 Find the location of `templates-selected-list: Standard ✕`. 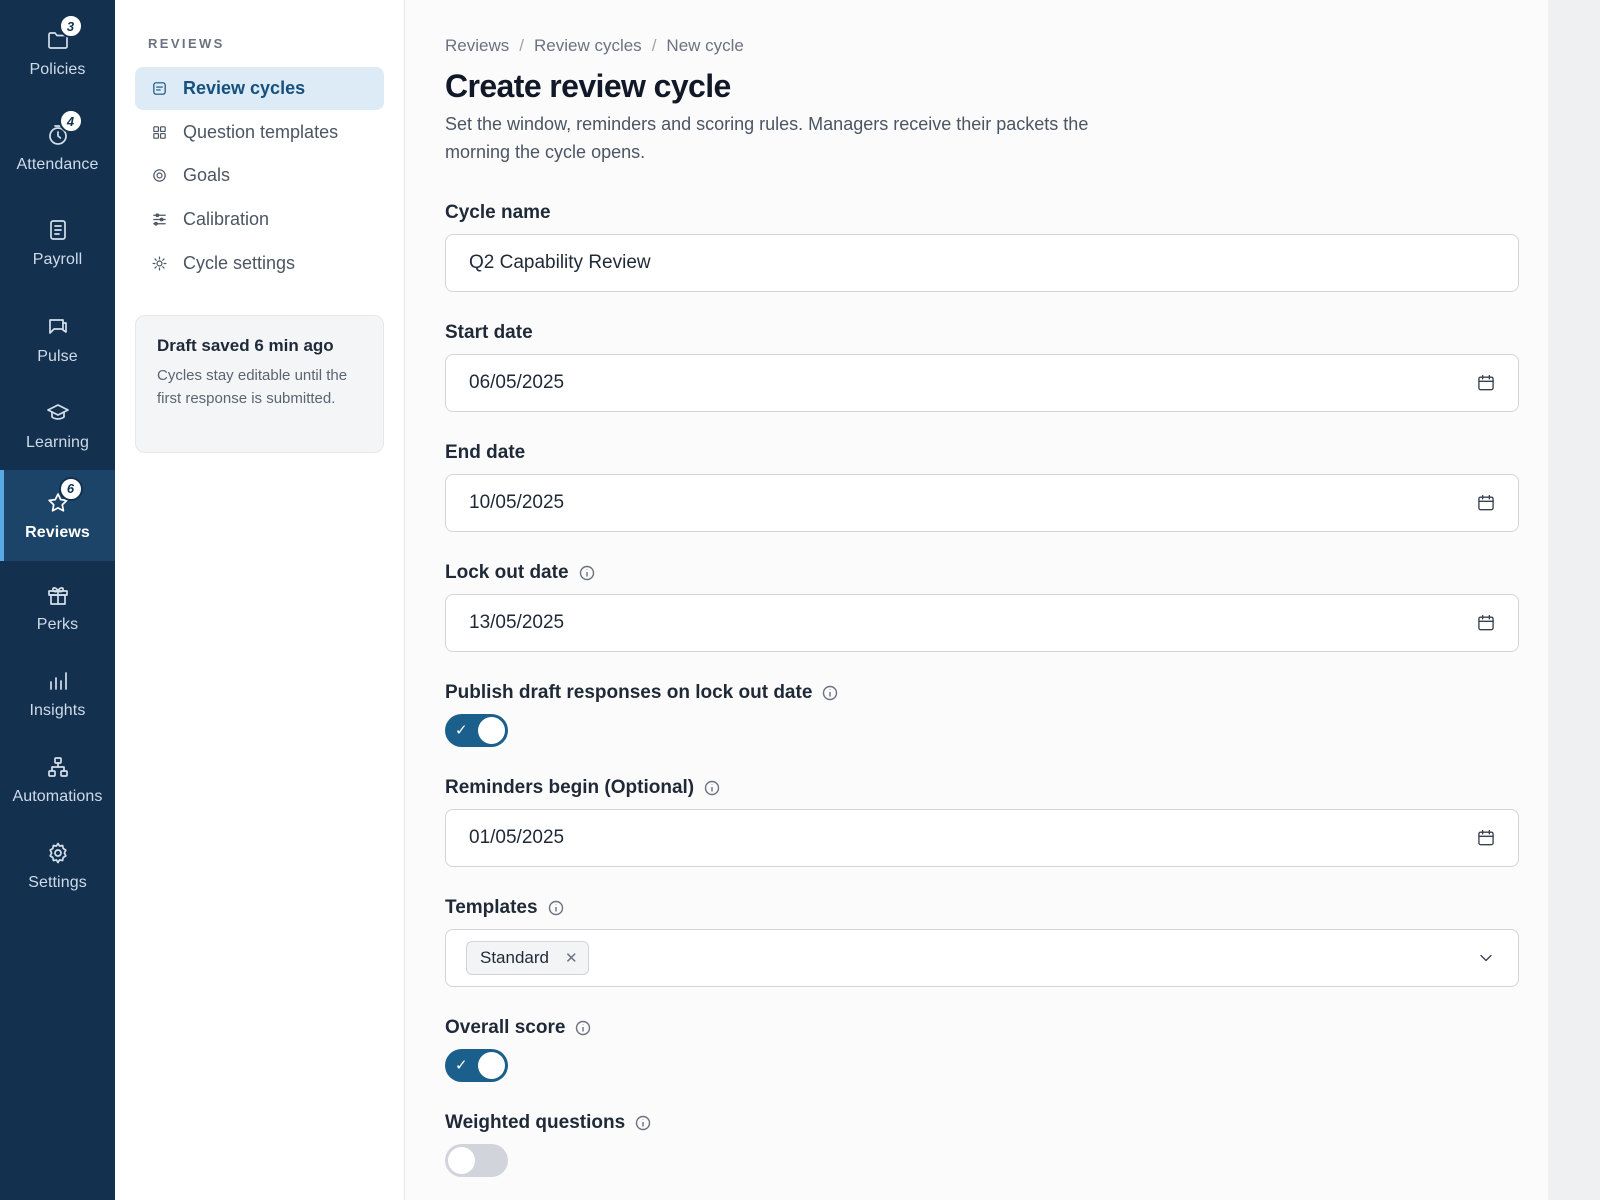

templates-selected-list: Standard ✕ is located at coordinates (971, 958).